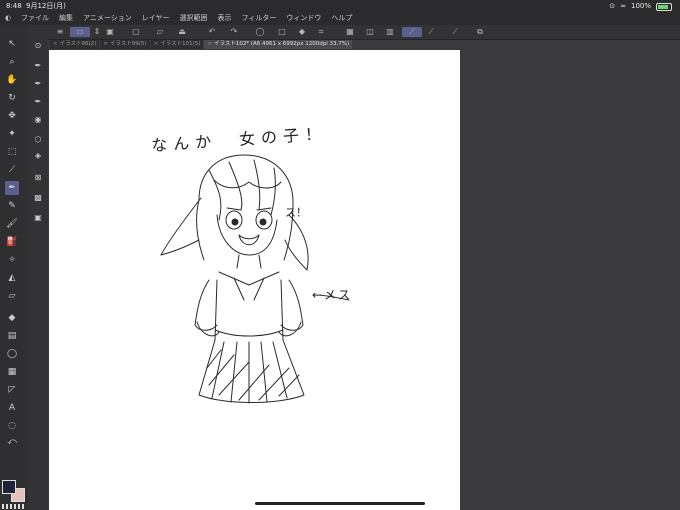 The width and height of the screenshot is (680, 510). Describe the element at coordinates (225, 18) in the screenshot. I see `menu-view: 表示` at that location.